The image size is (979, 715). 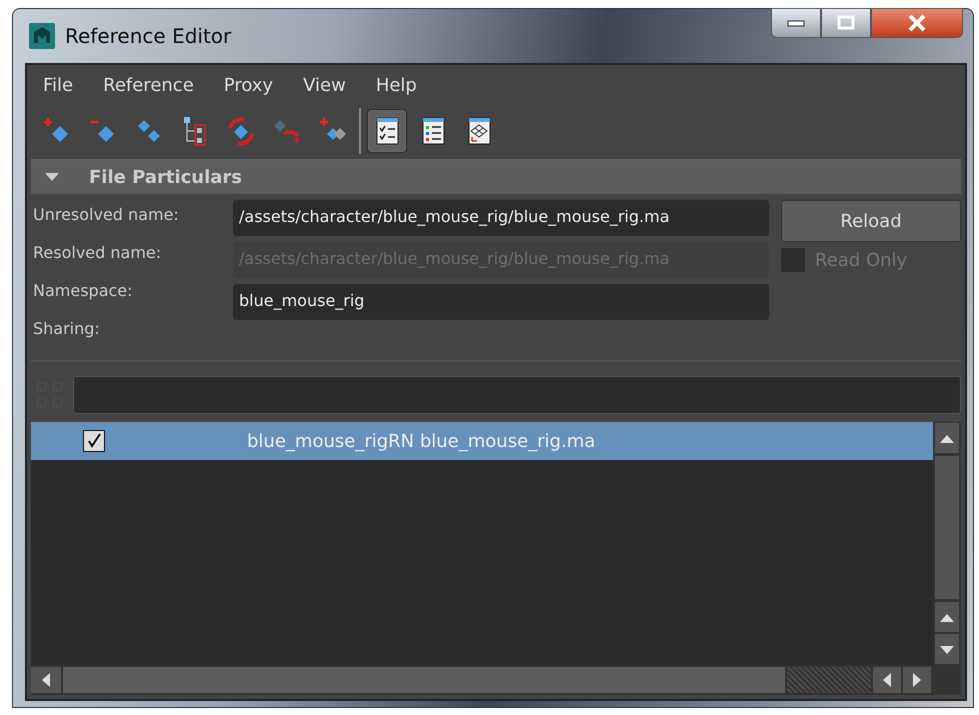 What do you see at coordinates (517, 395) in the screenshot?
I see `filter-field` at bounding box center [517, 395].